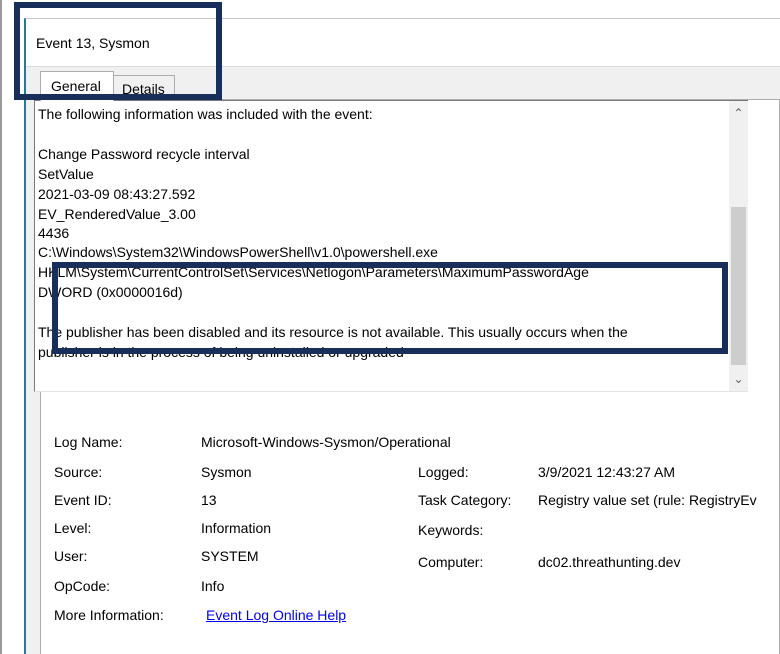 The width and height of the screenshot is (780, 654). I want to click on task-category-label: Task Category:, so click(465, 500).